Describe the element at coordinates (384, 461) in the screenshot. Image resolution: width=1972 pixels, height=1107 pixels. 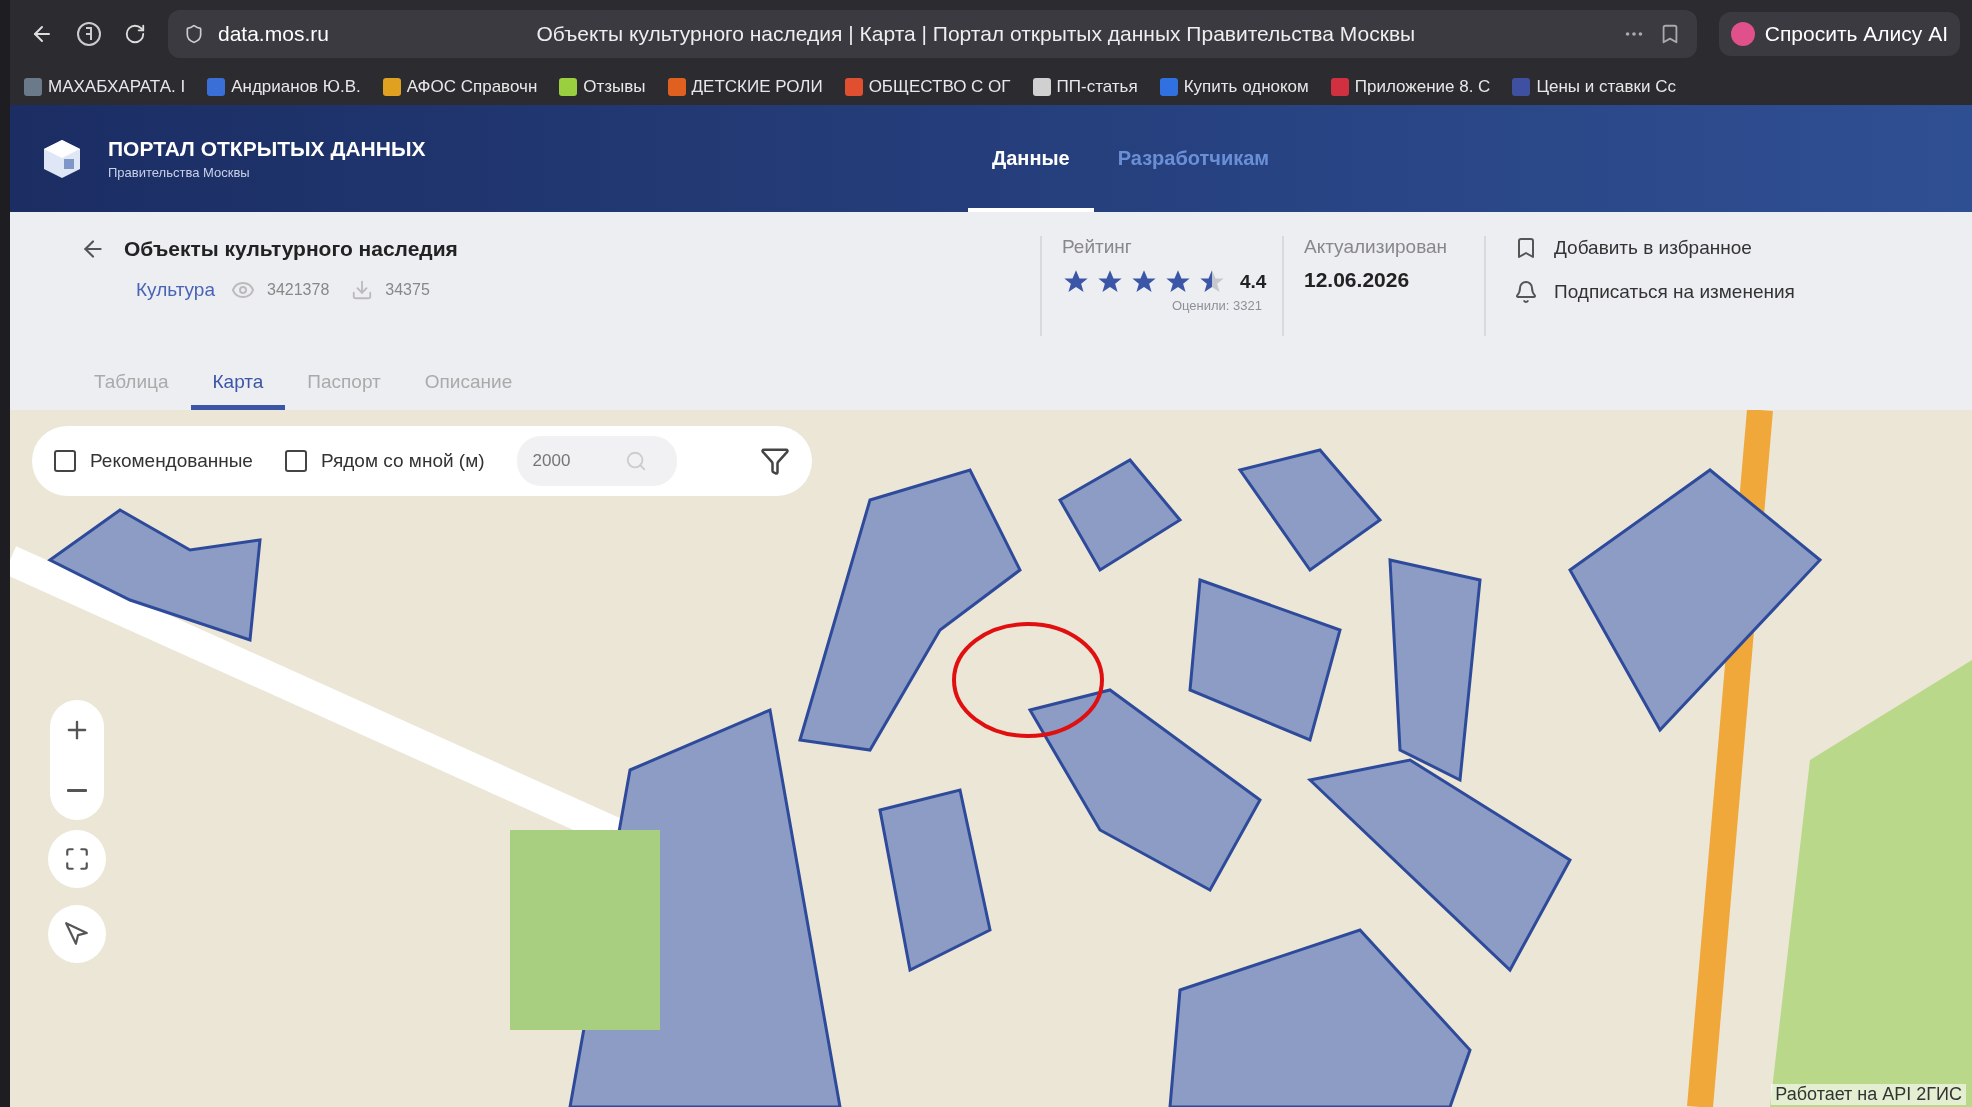
I see `filter-checkbox: Рядом со мной (м)` at that location.